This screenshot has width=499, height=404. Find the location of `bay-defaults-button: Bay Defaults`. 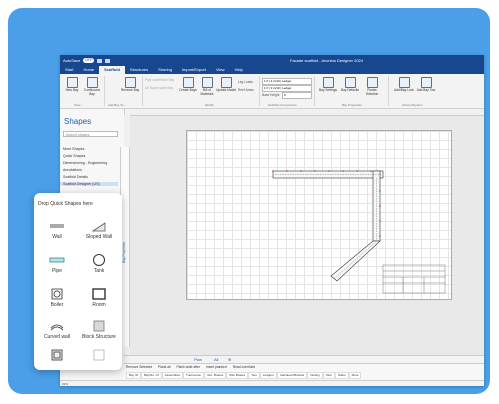

bay-defaults-button: Bay Defaults is located at coordinates (350, 84).